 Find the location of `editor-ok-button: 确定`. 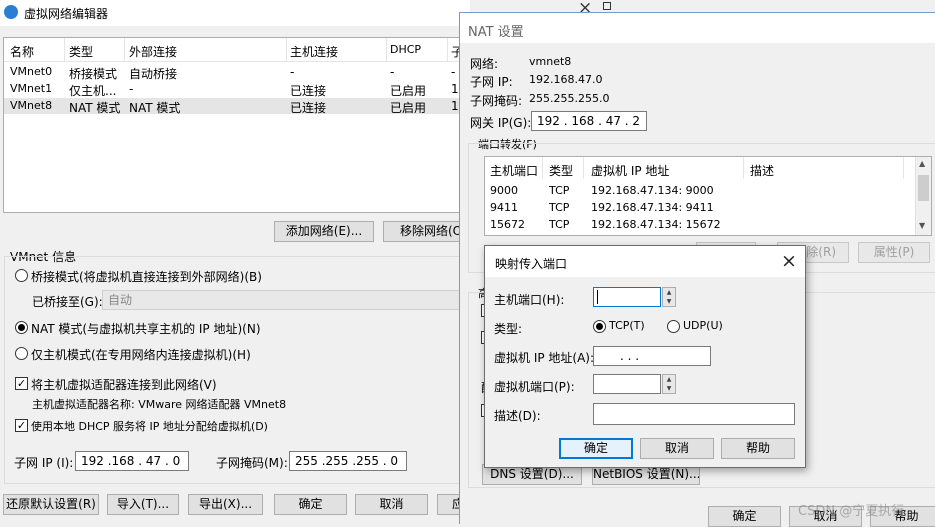

editor-ok-button: 确定 is located at coordinates (310, 504).